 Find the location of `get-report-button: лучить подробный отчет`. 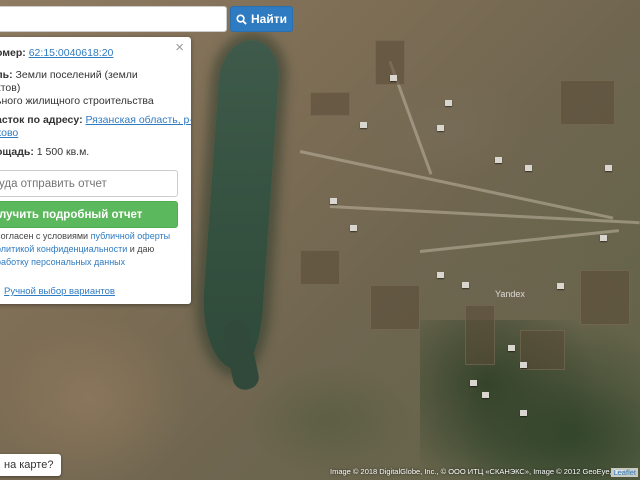

get-report-button: лучить подробный отчет is located at coordinates (89, 214).